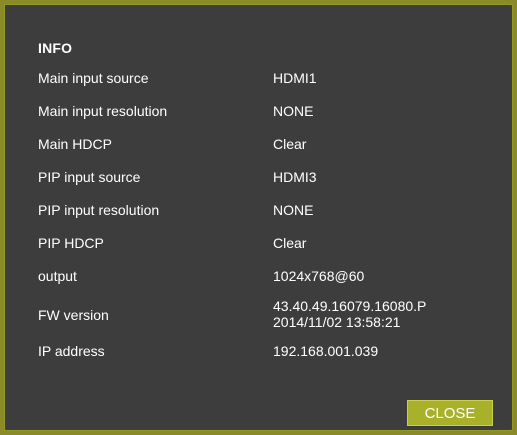 This screenshot has height=435, width=517. I want to click on row-value: 192.168.001.039, so click(326, 351).